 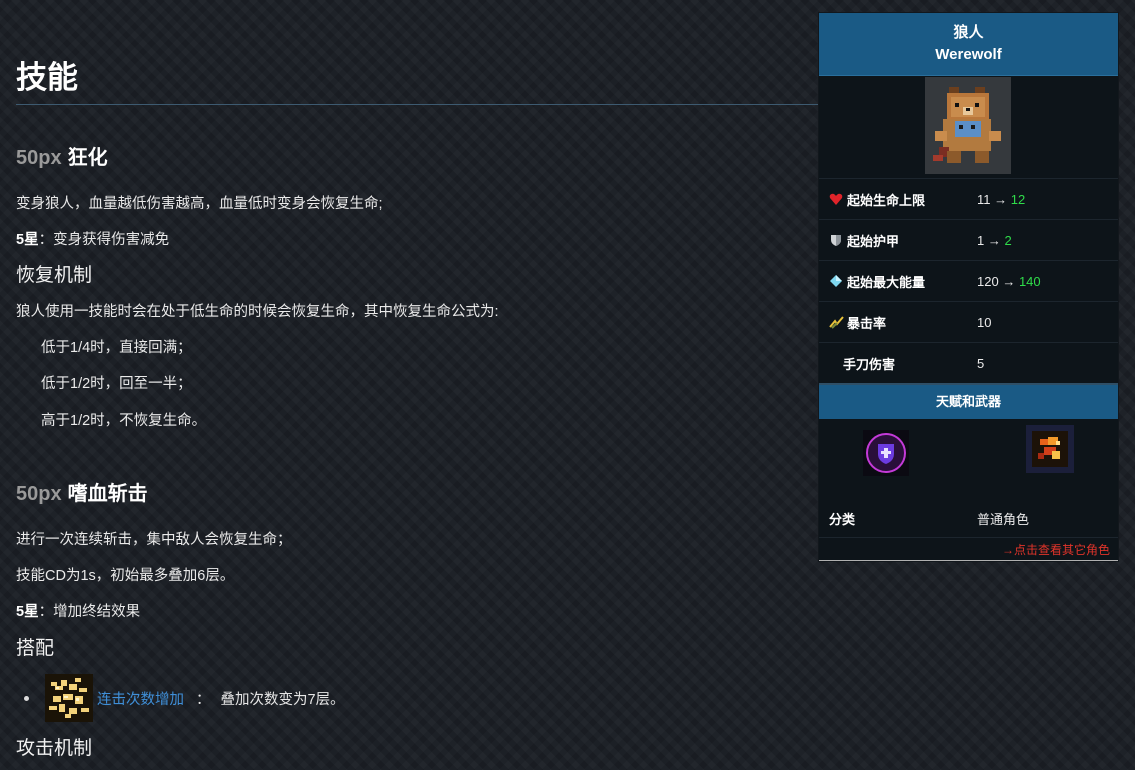 I want to click on combo-link: 连击次数增加, so click(x=140, y=698).